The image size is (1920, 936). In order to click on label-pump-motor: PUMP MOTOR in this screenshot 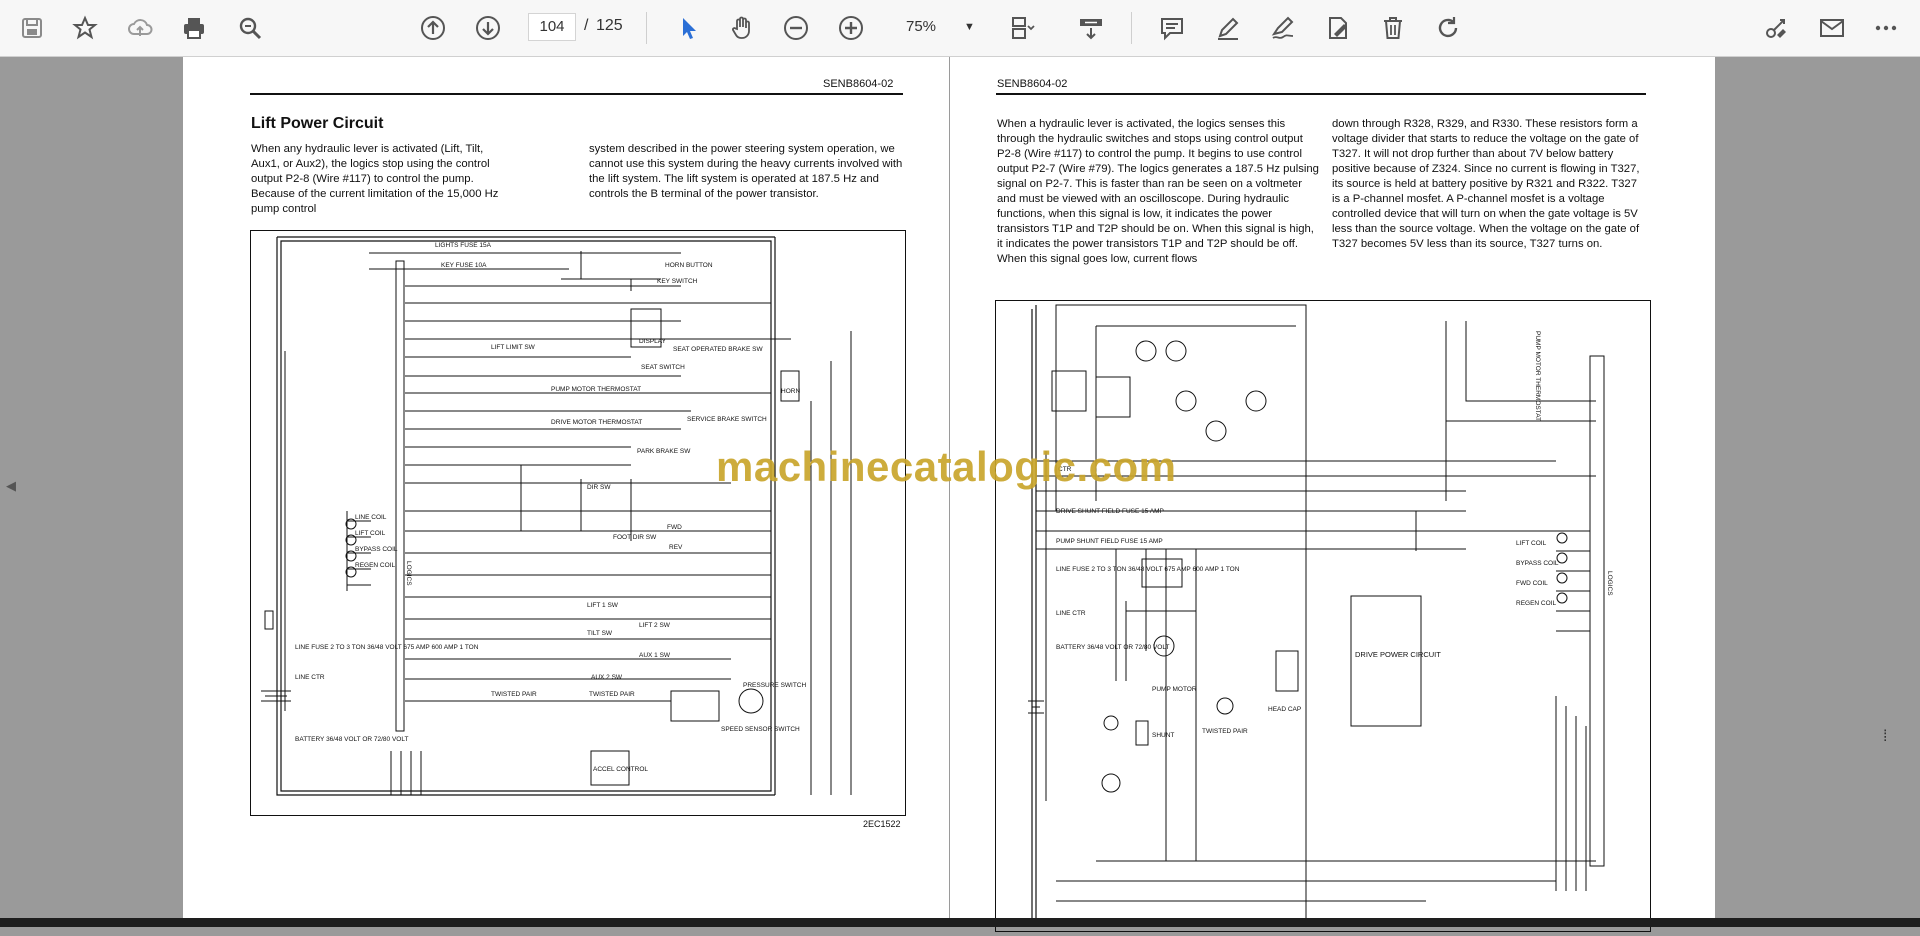, I will do `click(1174, 689)`.